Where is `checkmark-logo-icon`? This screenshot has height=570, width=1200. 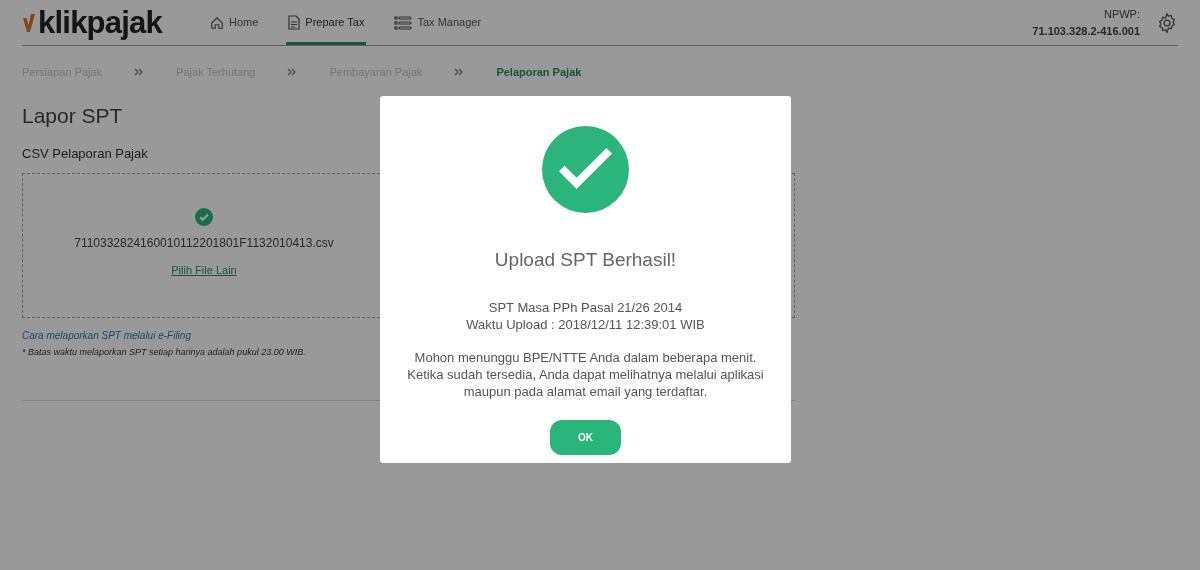
checkmark-logo-icon is located at coordinates (29, 22).